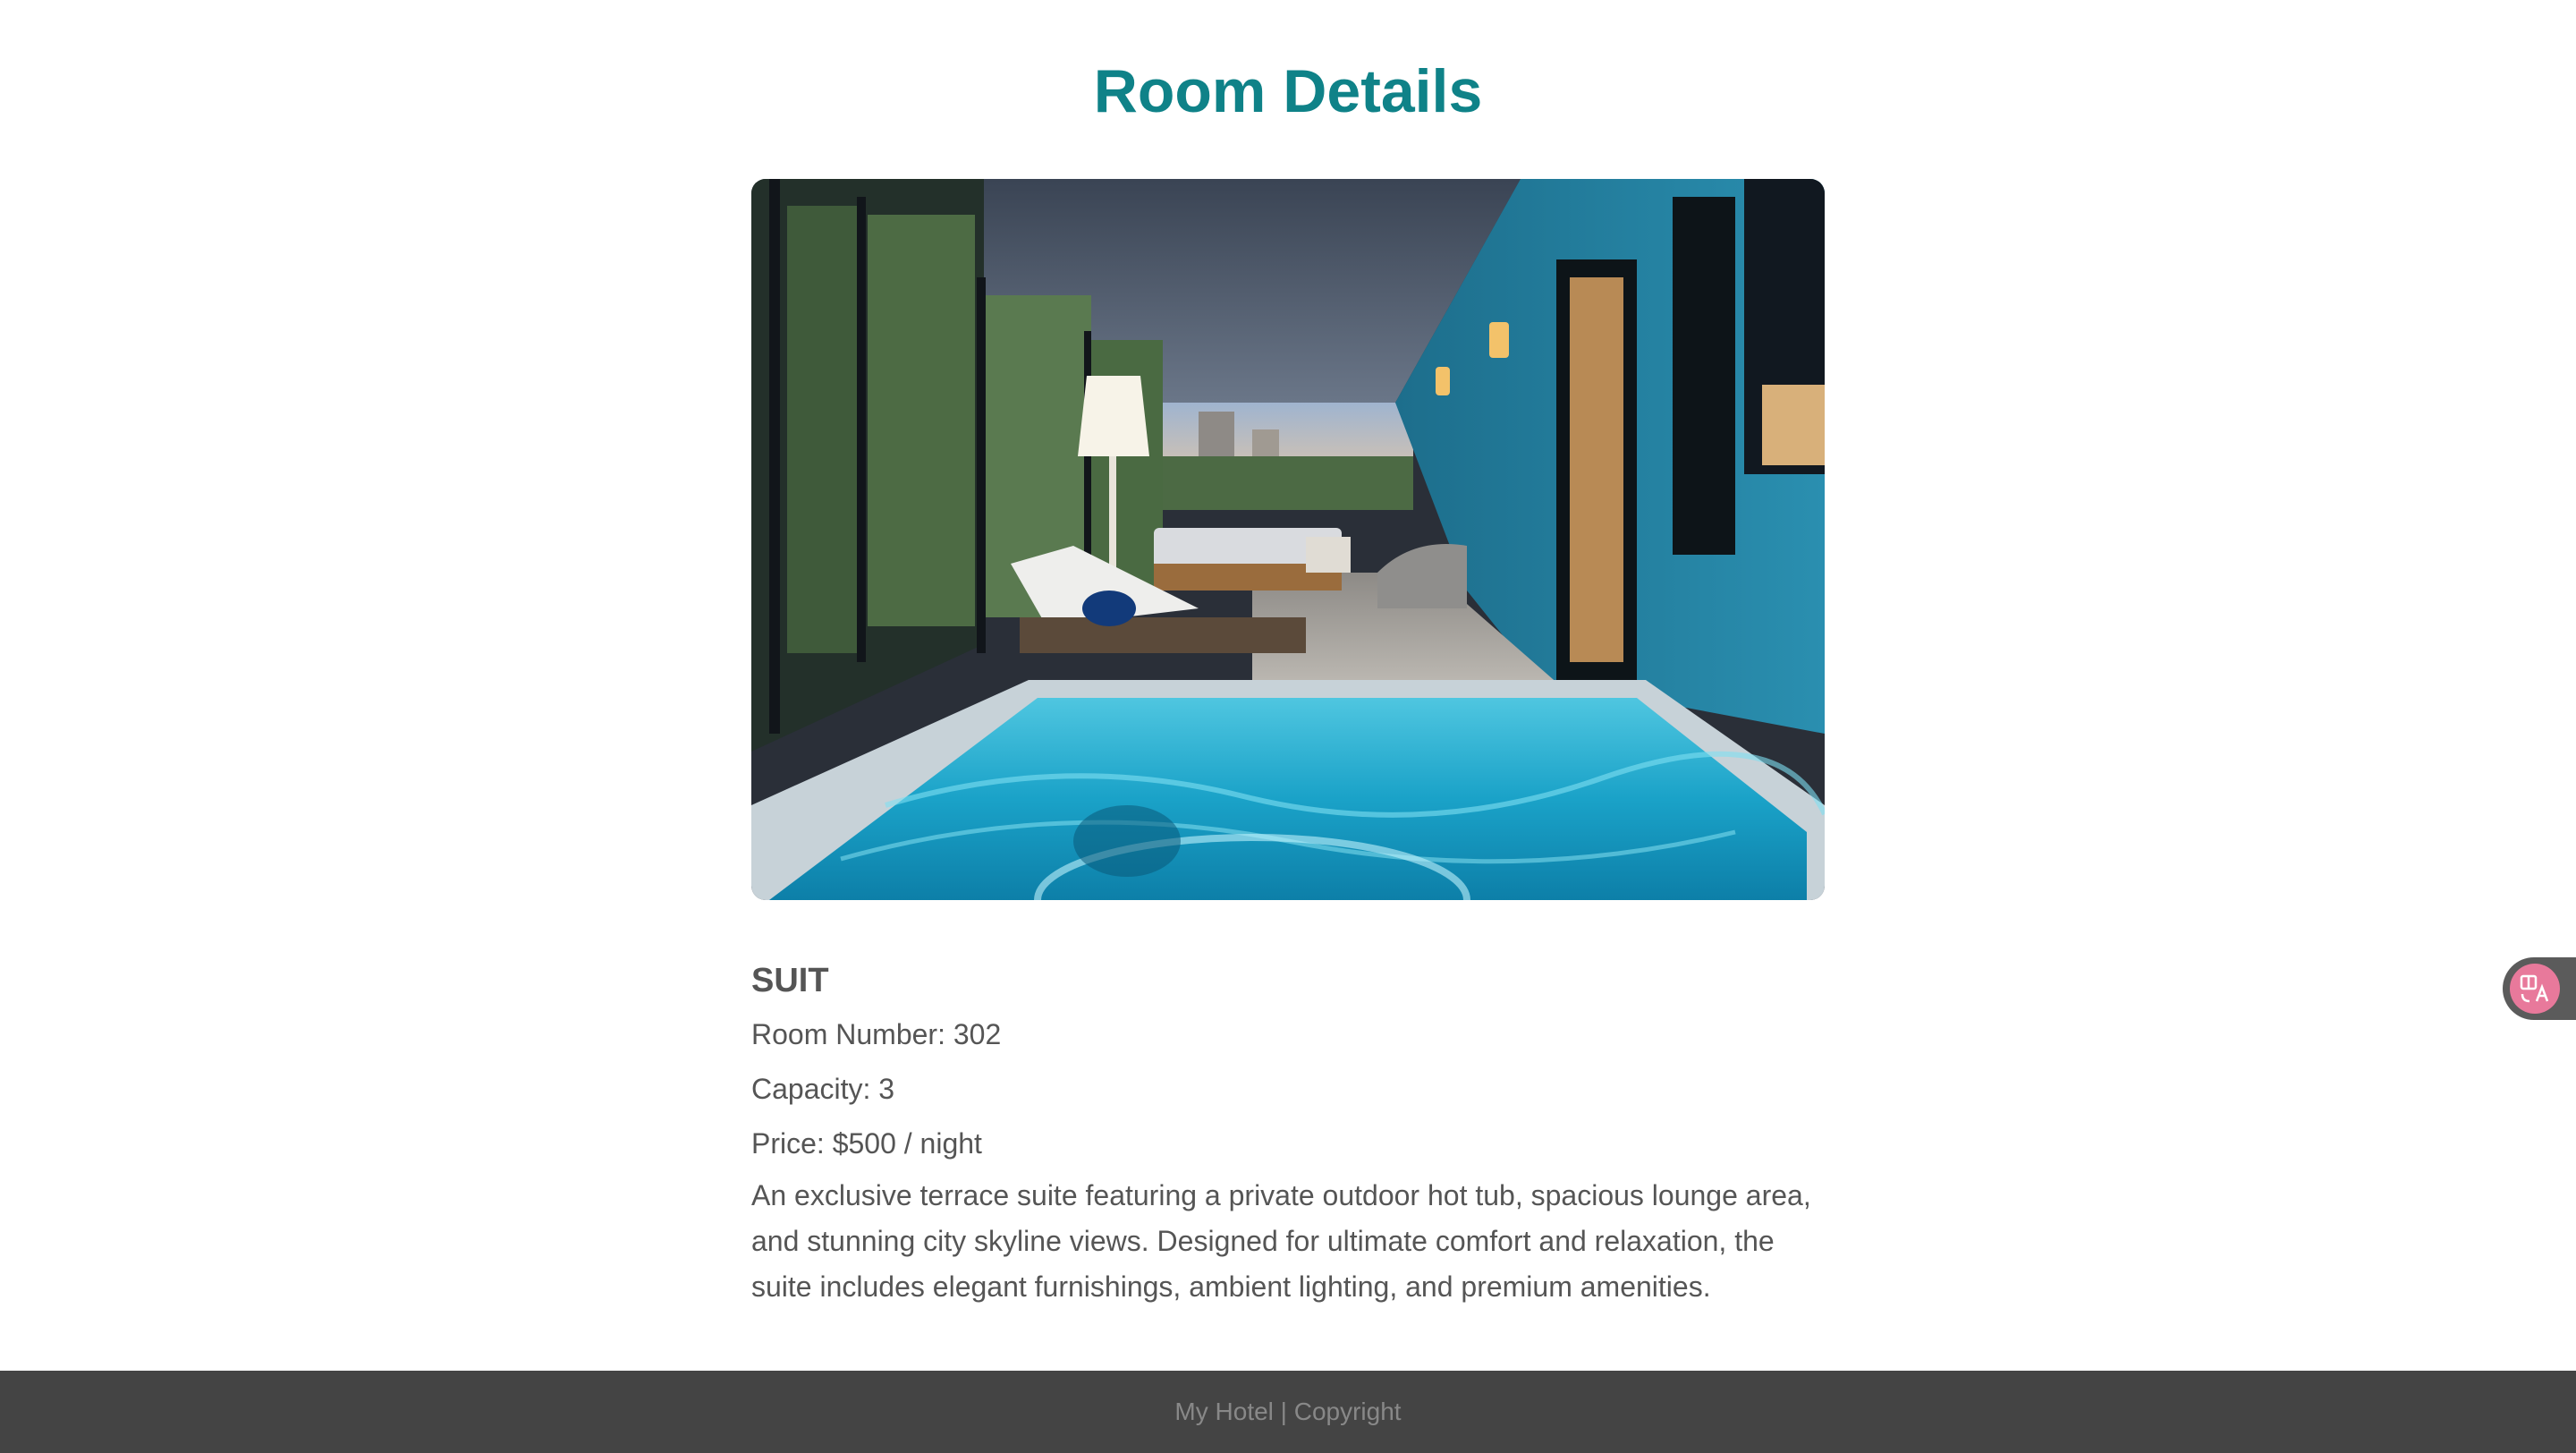  I want to click on room-number: Room Number: 302, so click(876, 1034).